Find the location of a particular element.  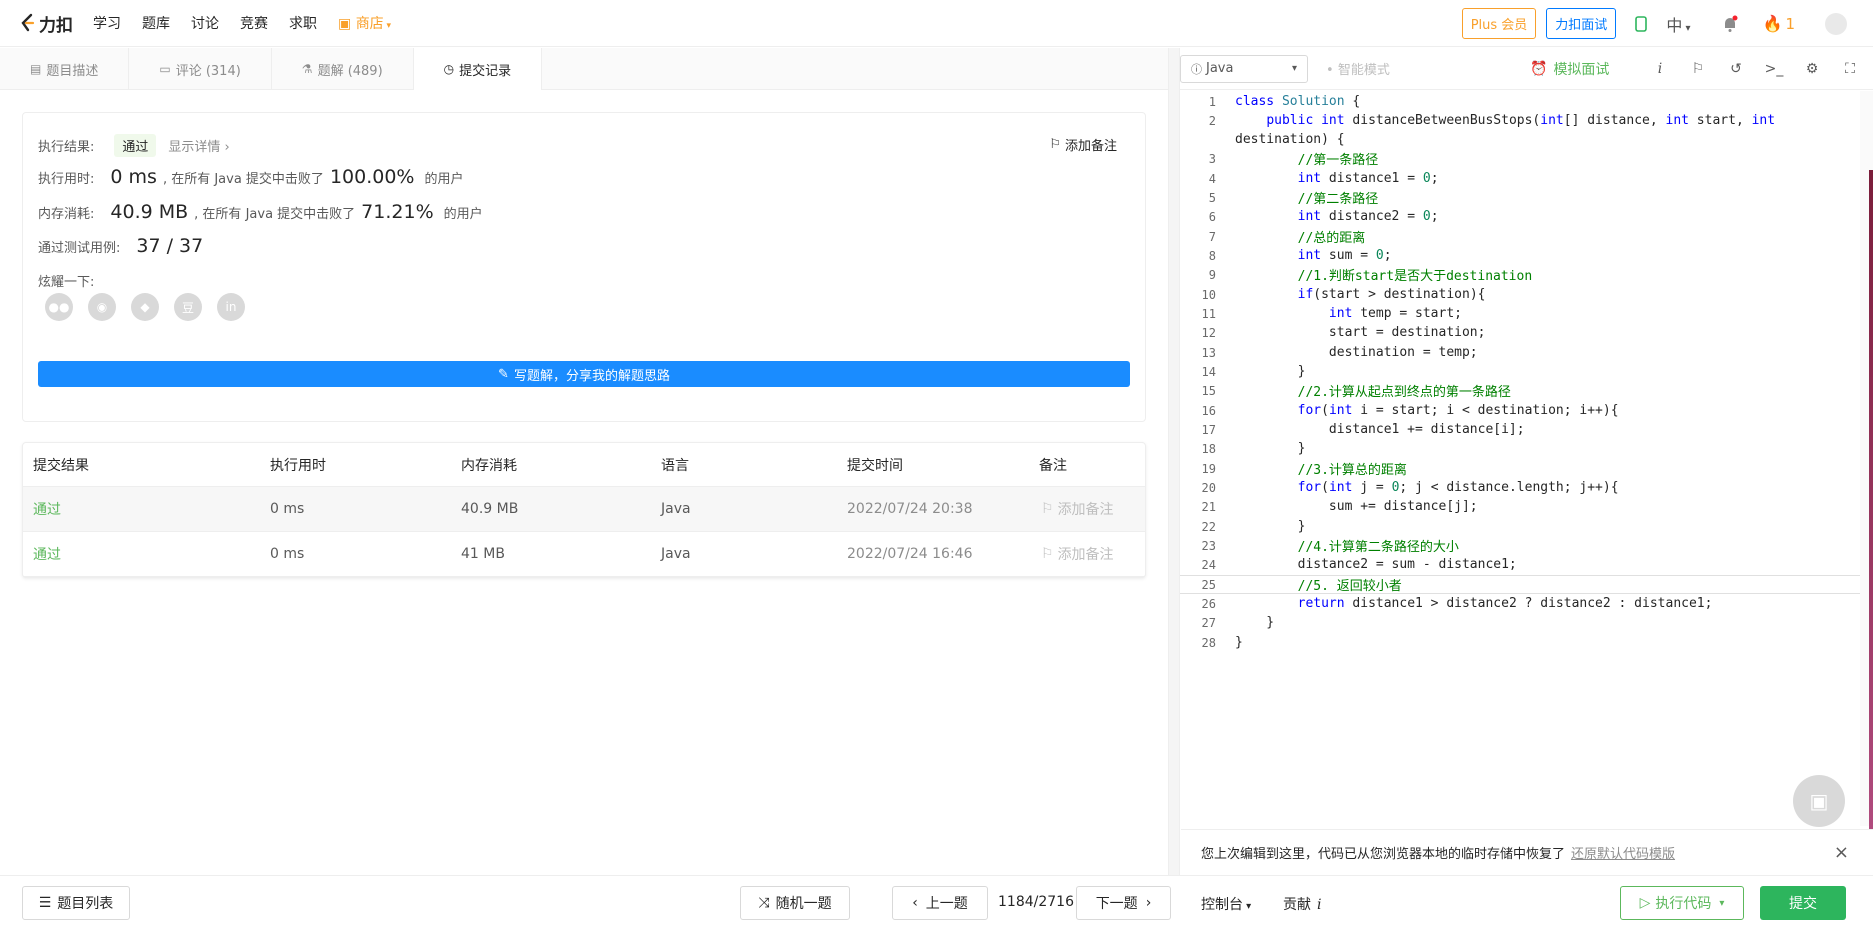

console-toggle: 控制台 ▾ is located at coordinates (1226, 904).